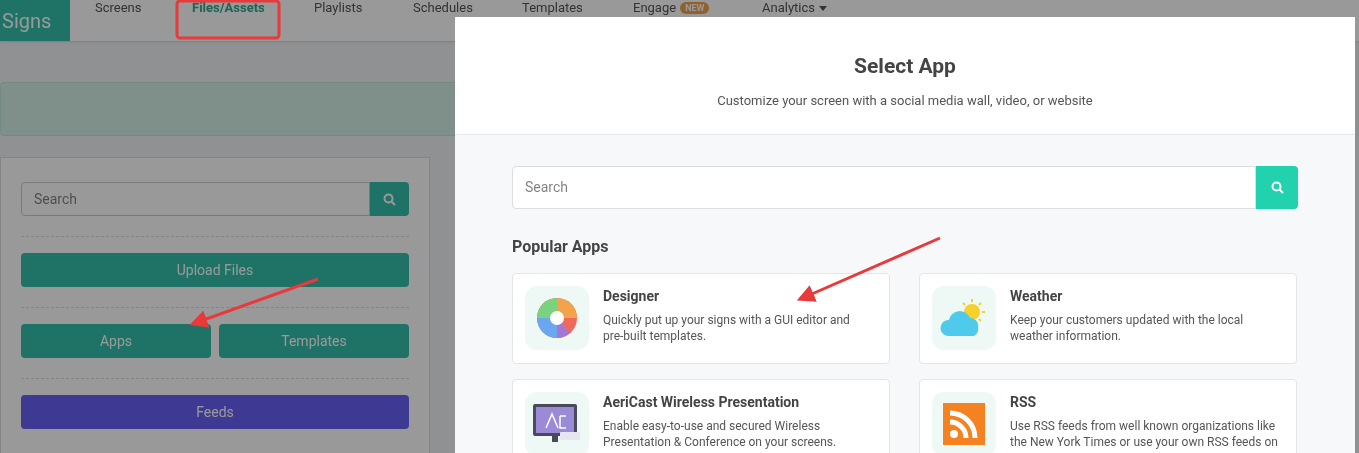 The image size is (1359, 453). What do you see at coordinates (443, 8) in the screenshot?
I see `nav-tab: Schedules` at bounding box center [443, 8].